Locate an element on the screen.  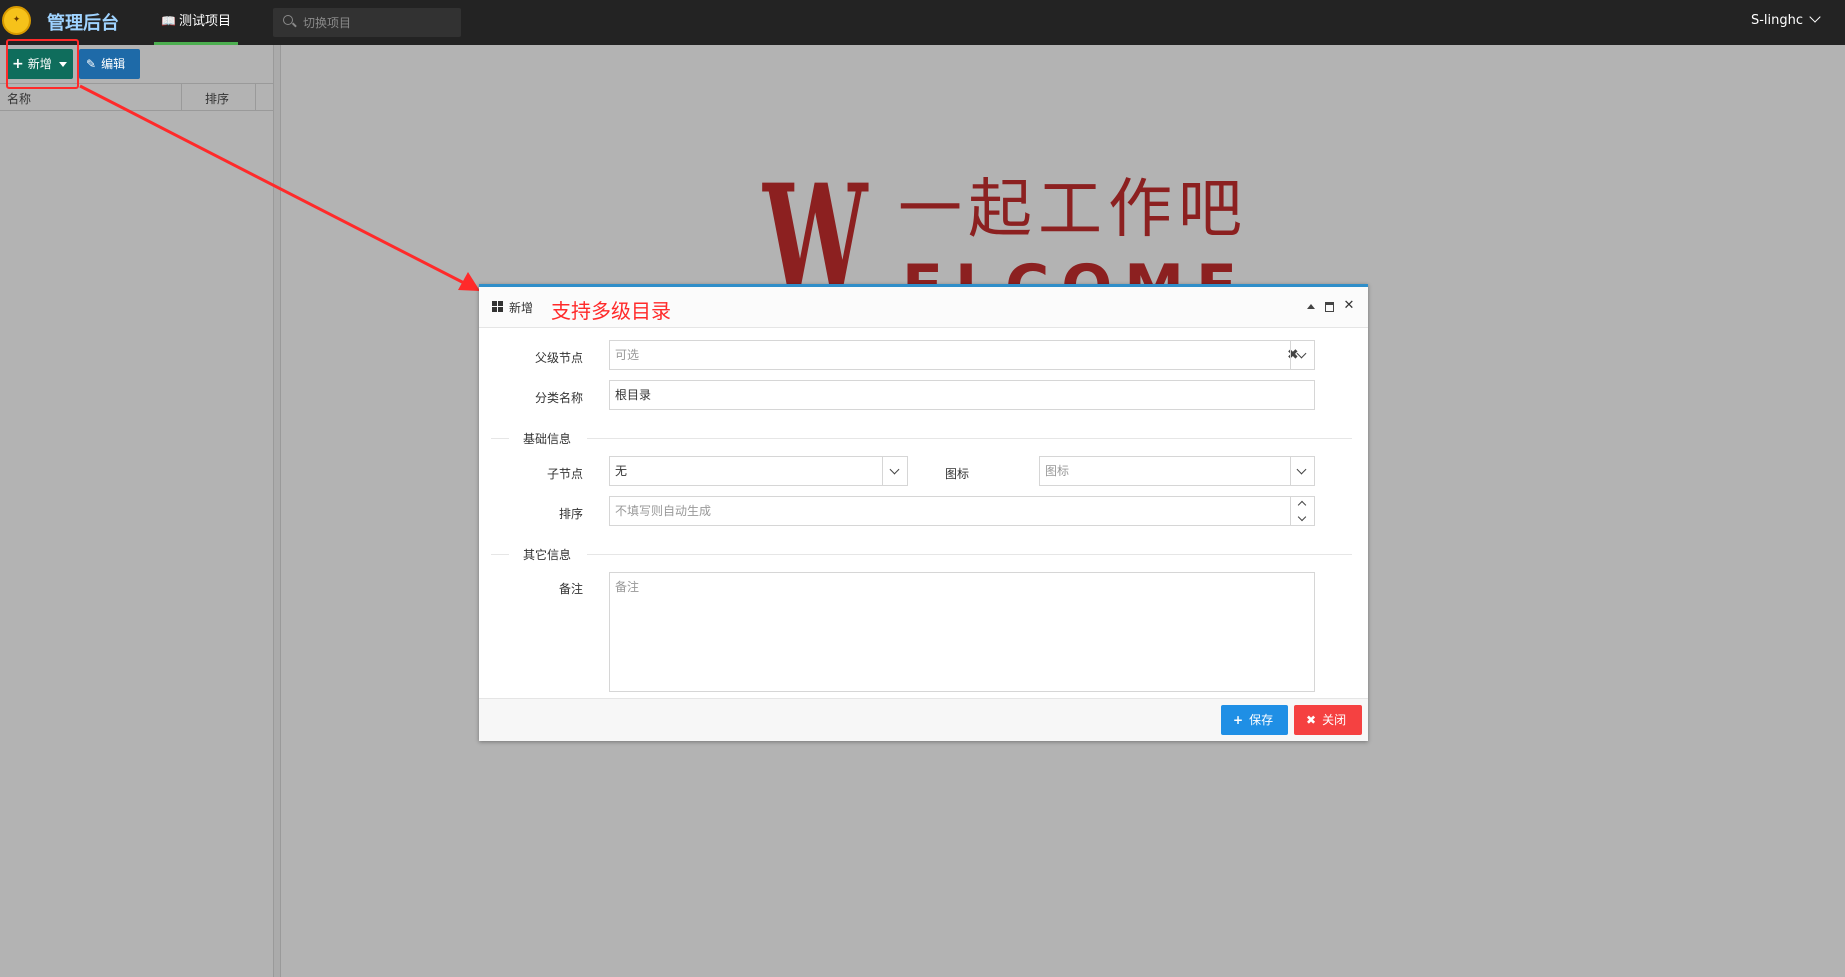
logo-icon: ✦ is located at coordinates (16, 20).